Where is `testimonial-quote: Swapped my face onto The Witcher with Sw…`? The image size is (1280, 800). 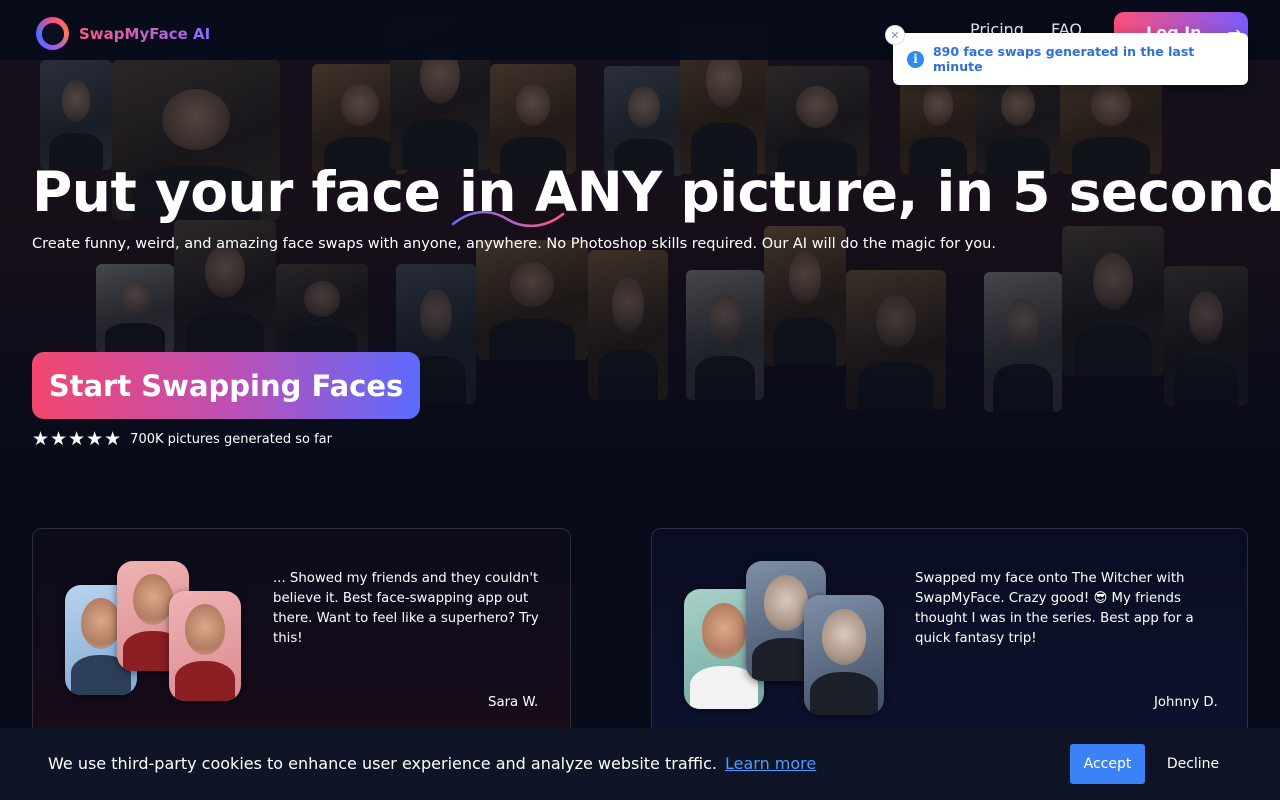 testimonial-quote: Swapped my face onto The Witcher with Sw… is located at coordinates (1054, 608).